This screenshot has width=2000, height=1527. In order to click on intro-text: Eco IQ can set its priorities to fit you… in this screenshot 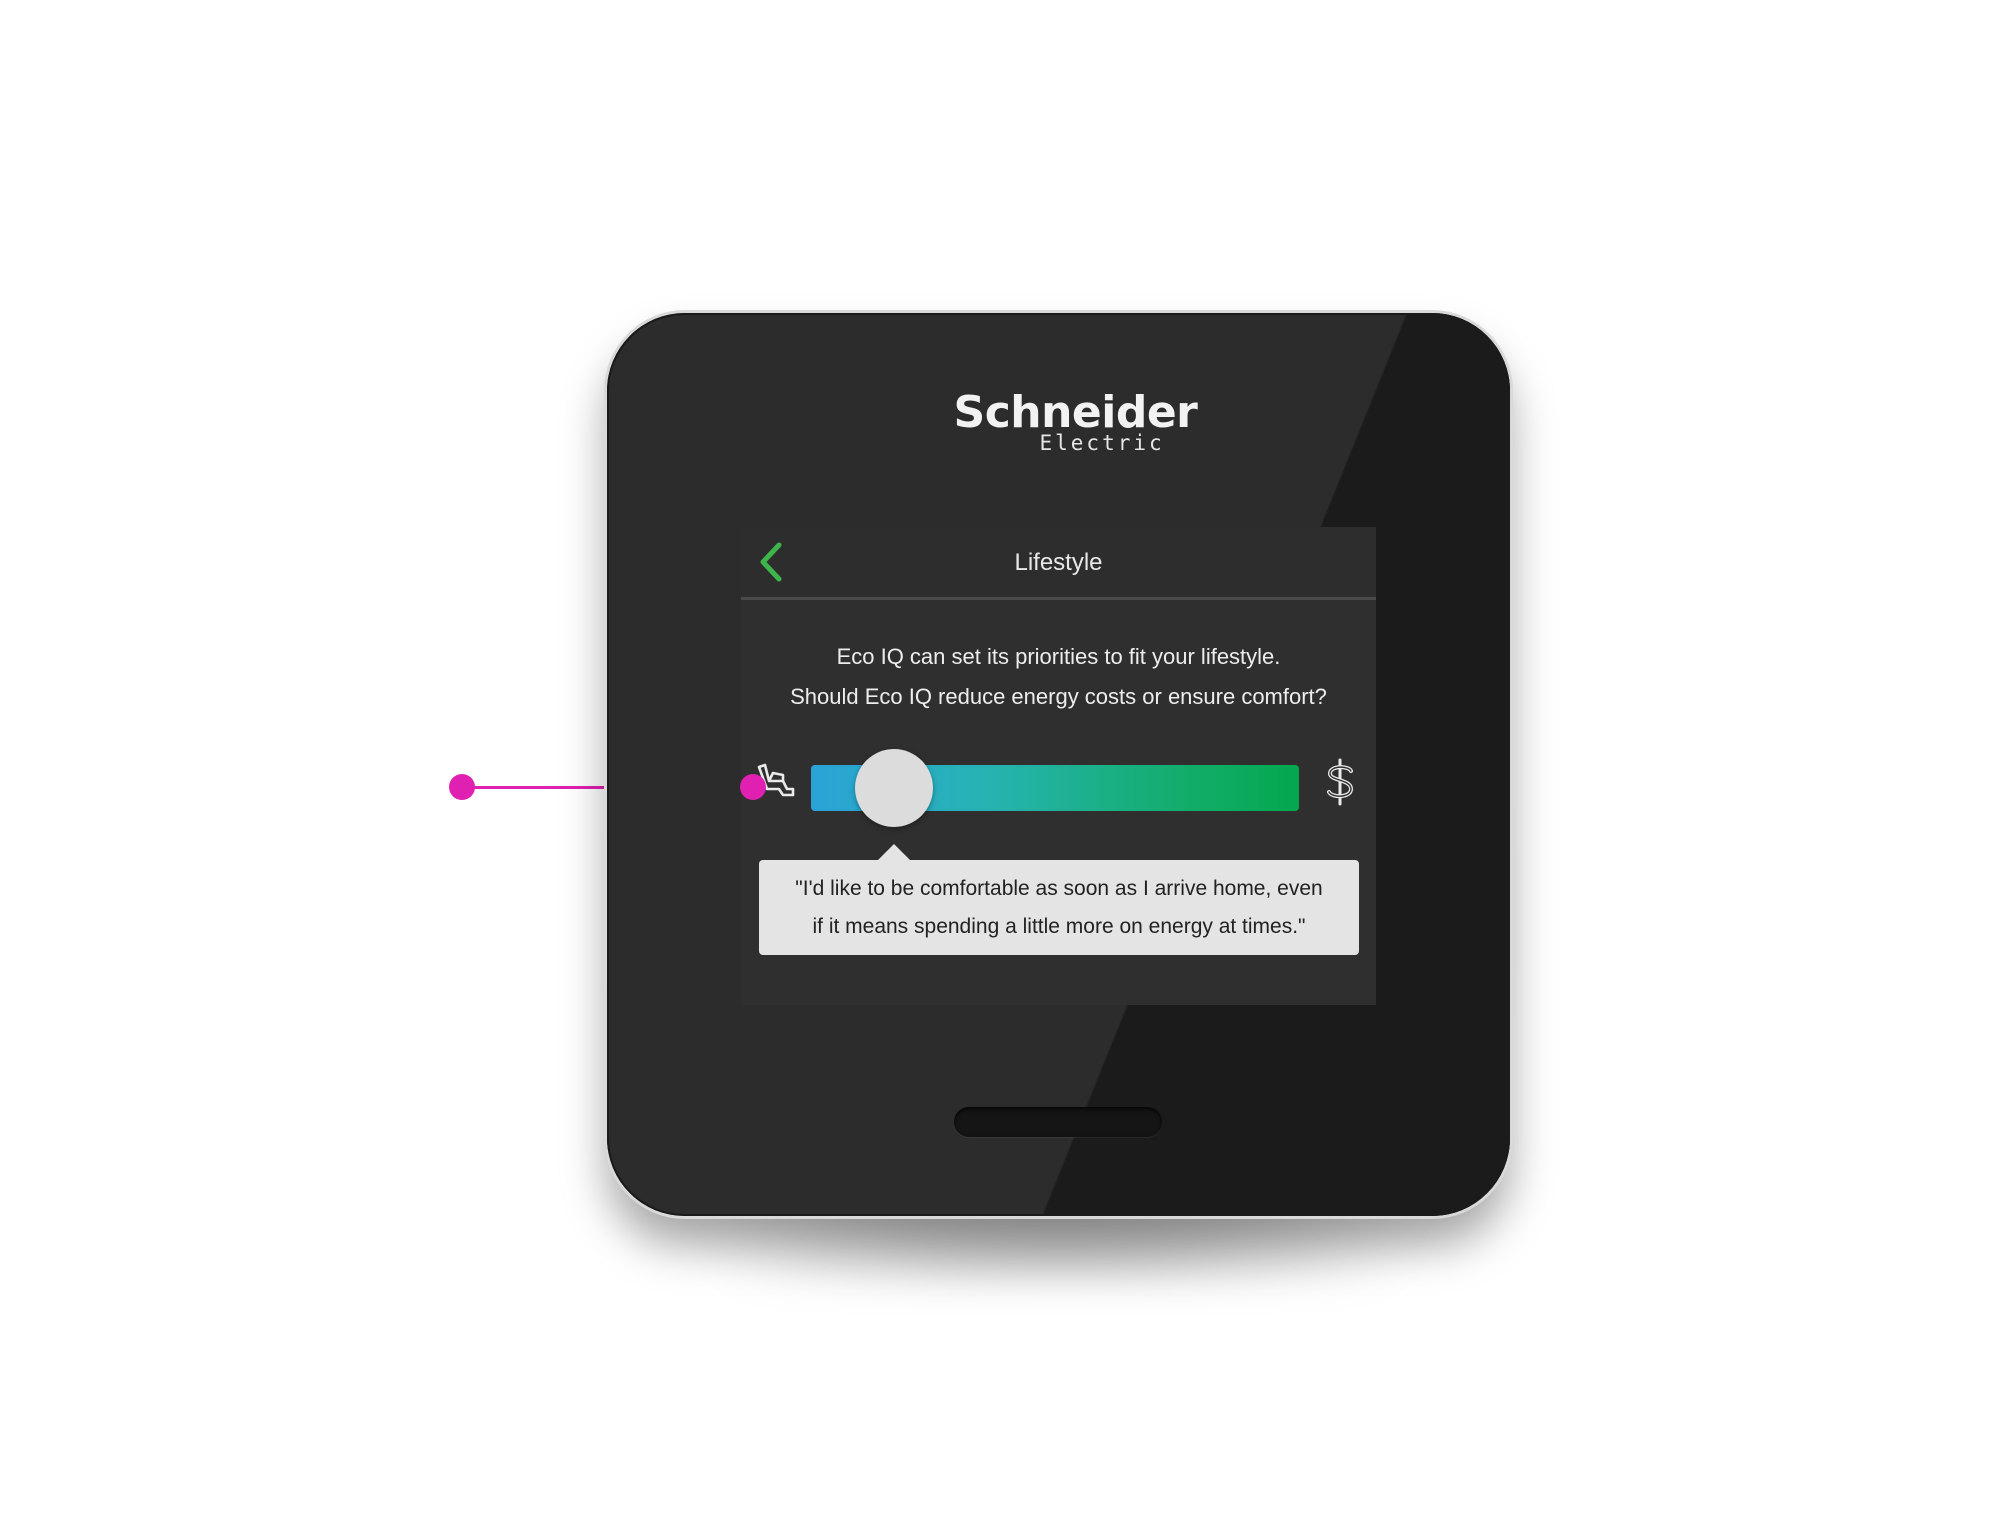, I will do `click(1058, 677)`.